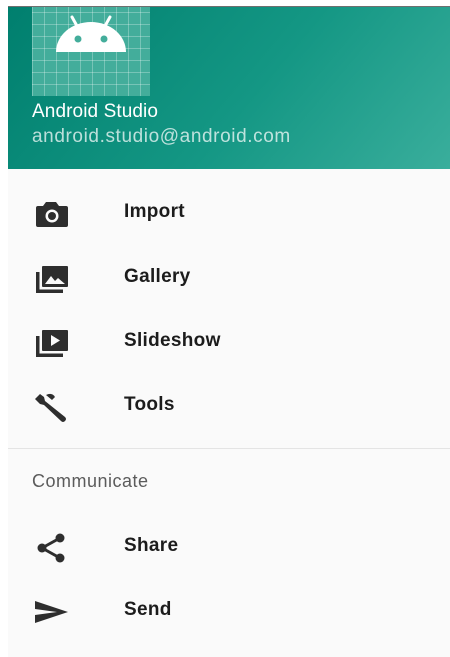  I want to click on menu-item-label: Send, so click(148, 609).